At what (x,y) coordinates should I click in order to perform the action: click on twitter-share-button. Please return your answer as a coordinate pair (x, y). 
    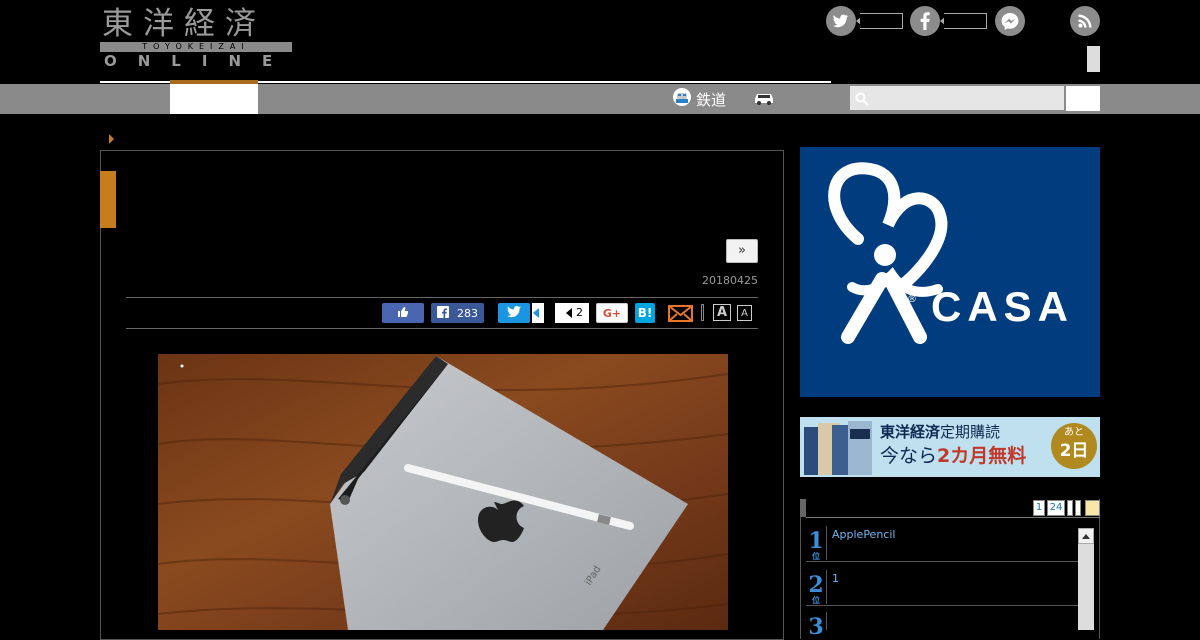
    Looking at the image, I should click on (514, 313).